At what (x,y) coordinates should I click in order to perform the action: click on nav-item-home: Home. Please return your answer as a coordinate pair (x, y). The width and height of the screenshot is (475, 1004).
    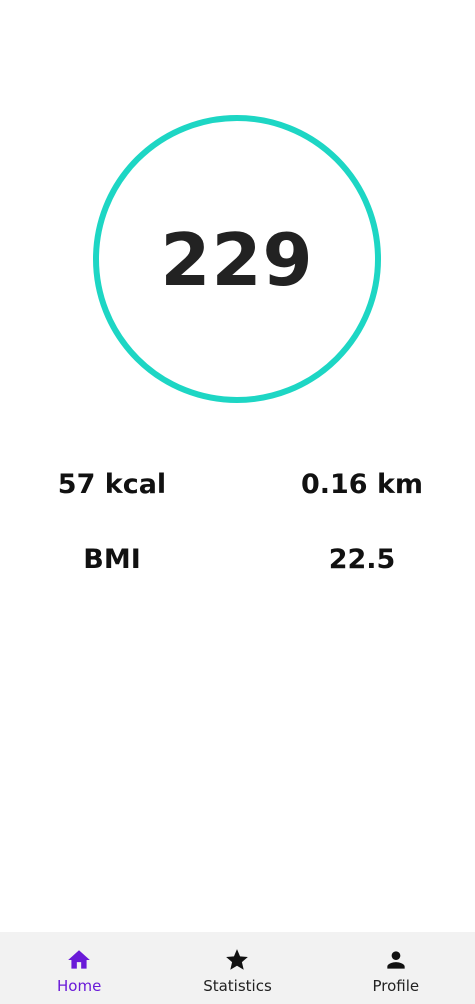
    Looking at the image, I should click on (79, 968).